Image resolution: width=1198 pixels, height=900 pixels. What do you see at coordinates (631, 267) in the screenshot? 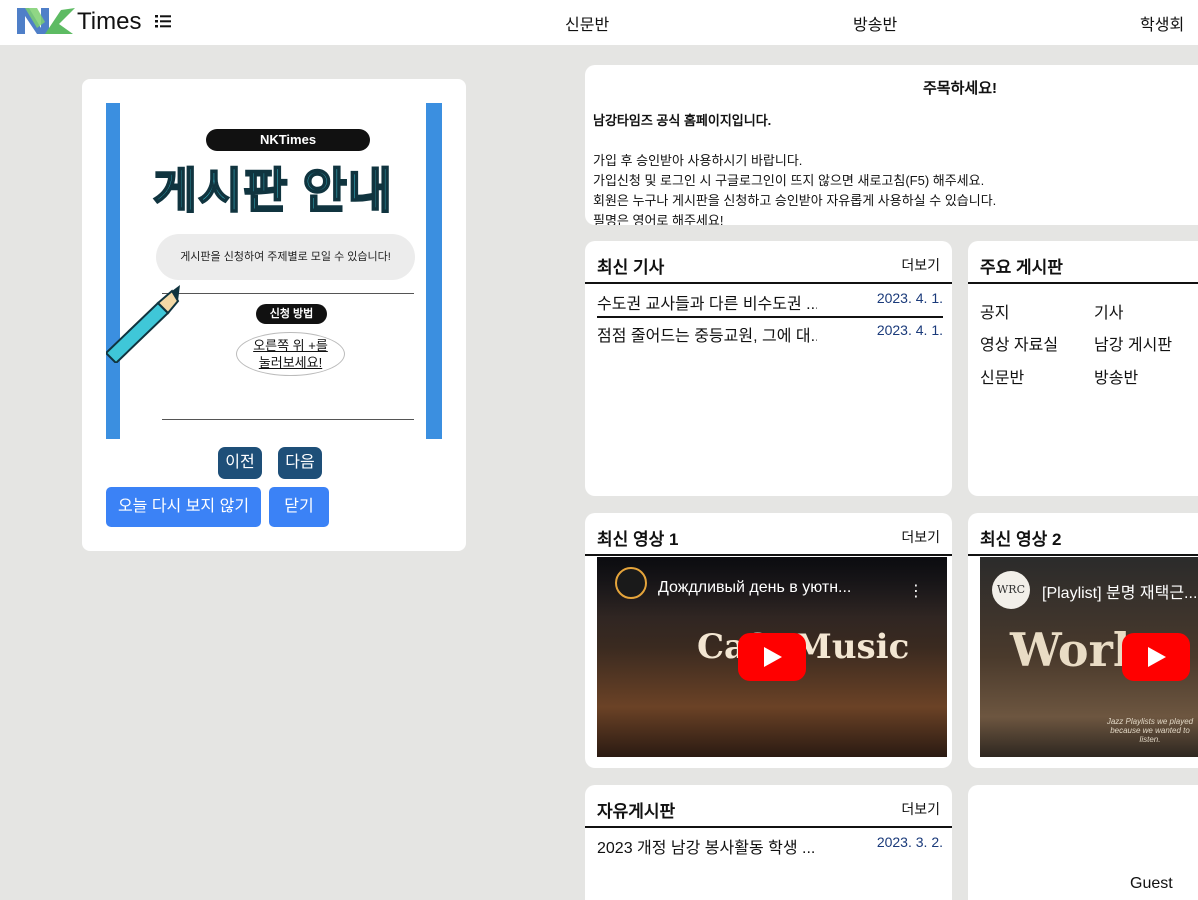
I see `card-title: 최신 기사` at bounding box center [631, 267].